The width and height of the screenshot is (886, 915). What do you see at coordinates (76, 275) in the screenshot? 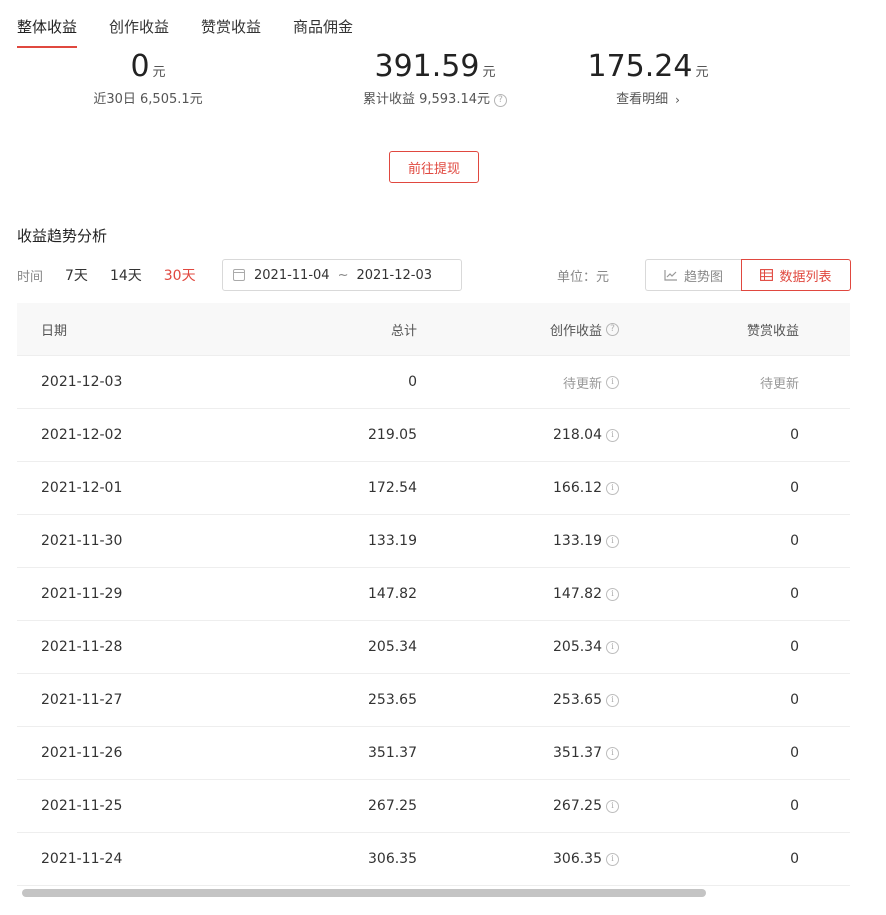
I see `range-7d: 7天` at bounding box center [76, 275].